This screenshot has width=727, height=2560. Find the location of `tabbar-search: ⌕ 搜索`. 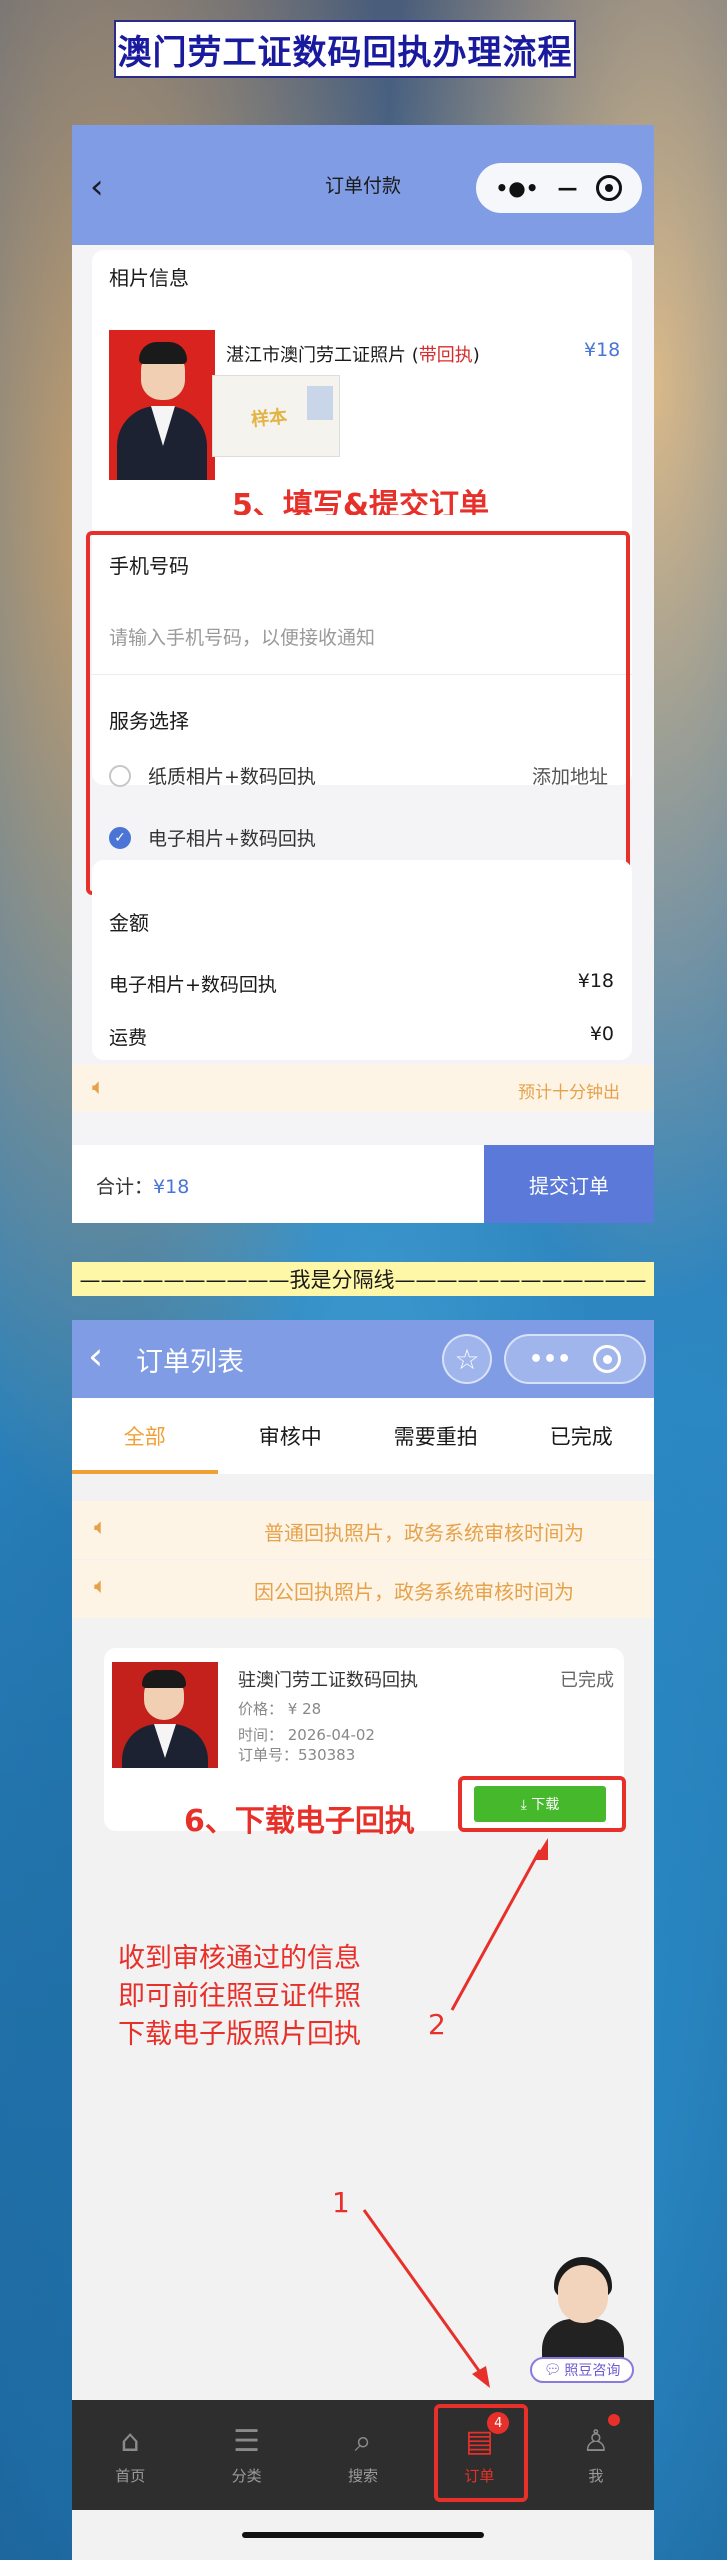

tabbar-search: ⌕ 搜索 is located at coordinates (363, 2455).